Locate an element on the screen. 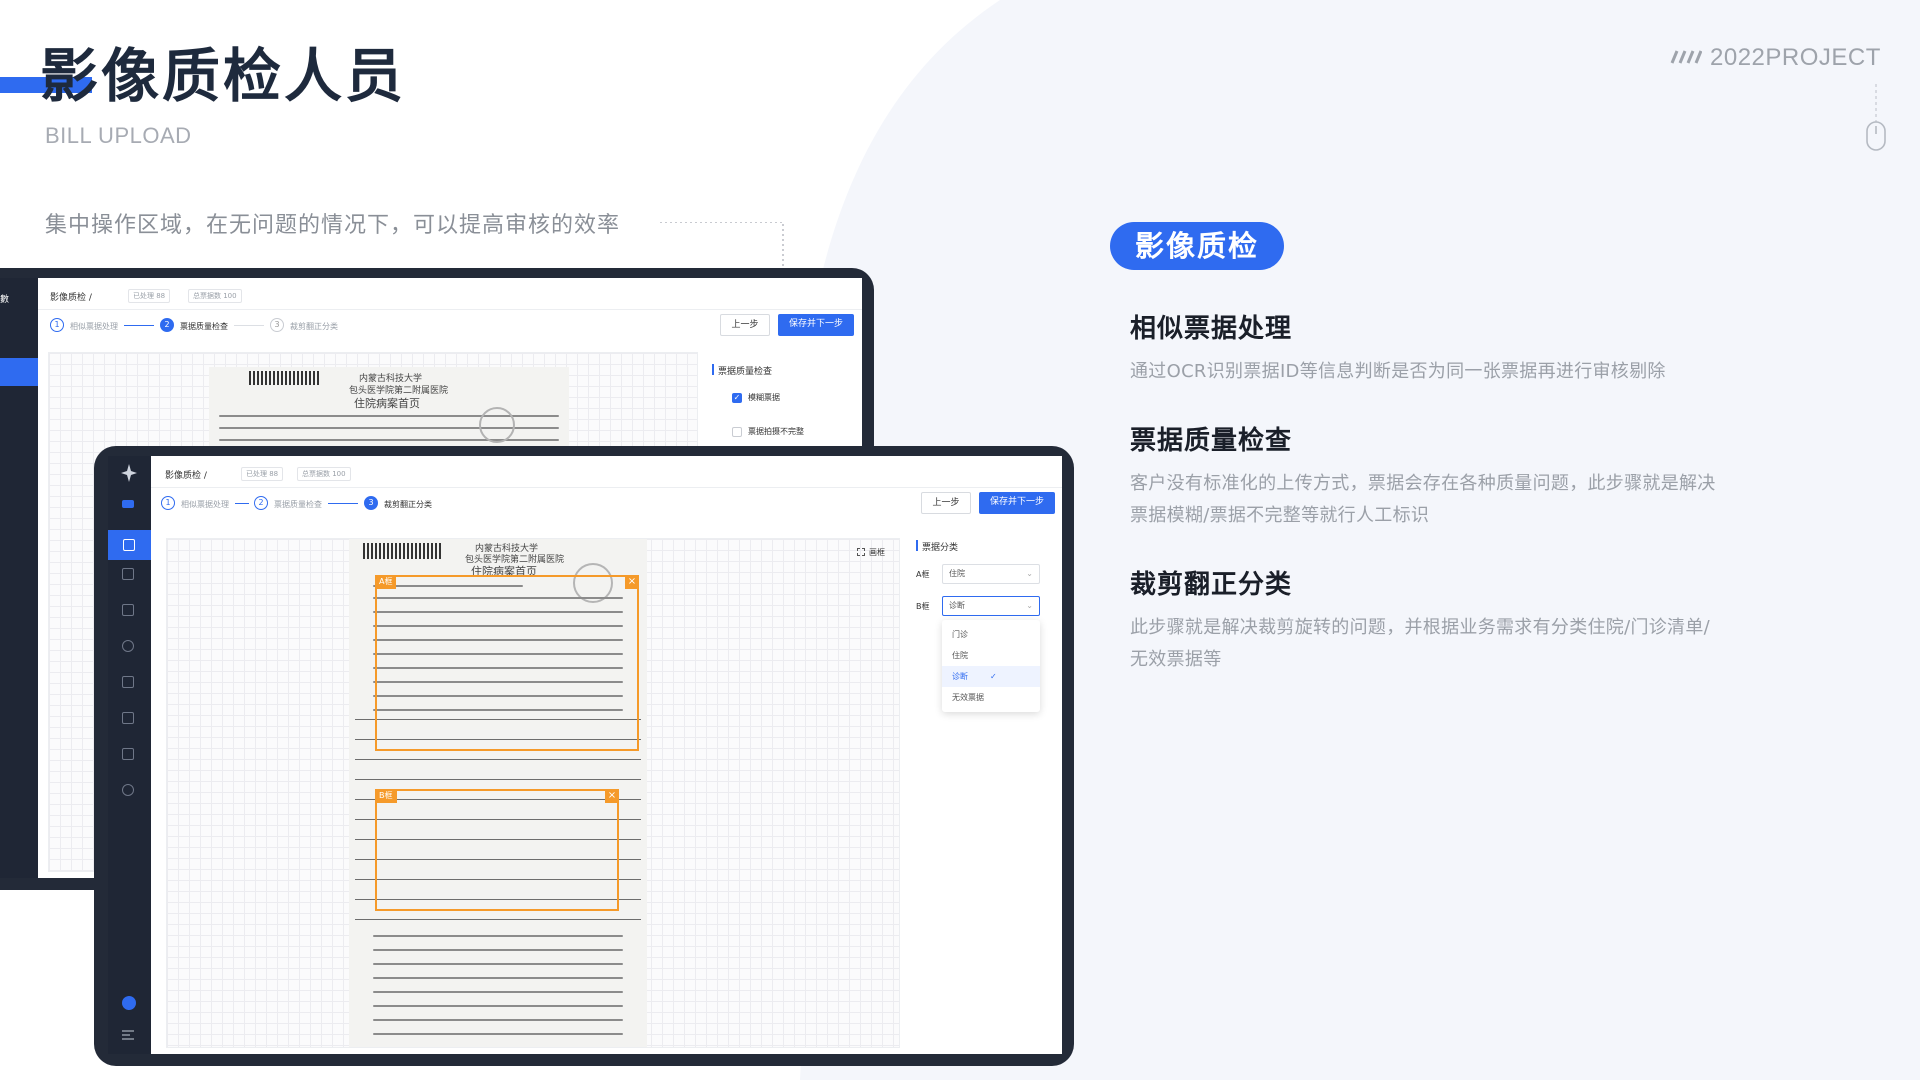 The height and width of the screenshot is (1080, 1920). back-document-image: 内蒙古科技大学 包头医学院第二附属医院 住院病案首页 is located at coordinates (389, 412).